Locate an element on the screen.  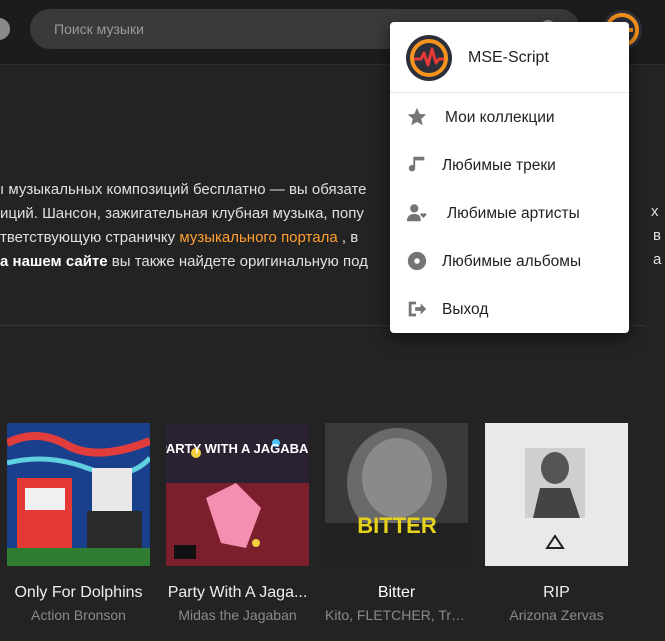
search-input: Поиск музыки is located at coordinates (99, 29).